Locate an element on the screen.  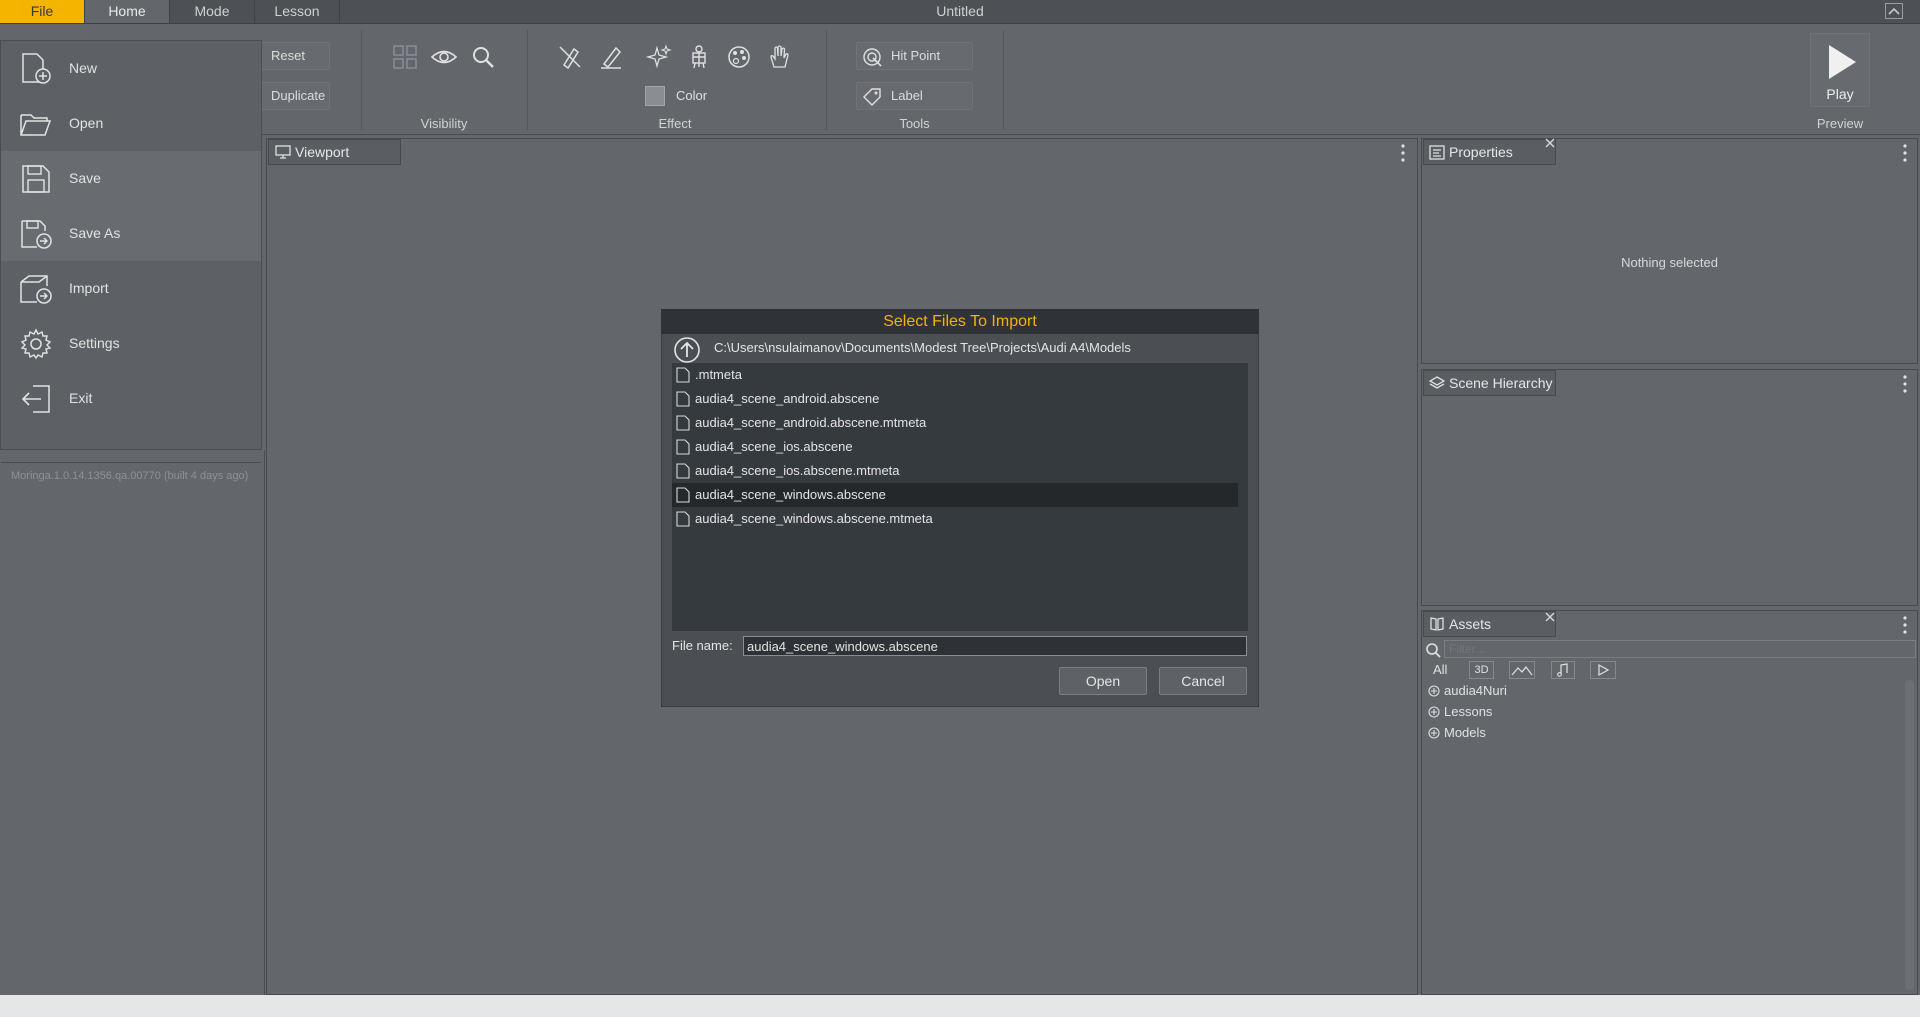
menu-item-open: Open is located at coordinates (131, 123).